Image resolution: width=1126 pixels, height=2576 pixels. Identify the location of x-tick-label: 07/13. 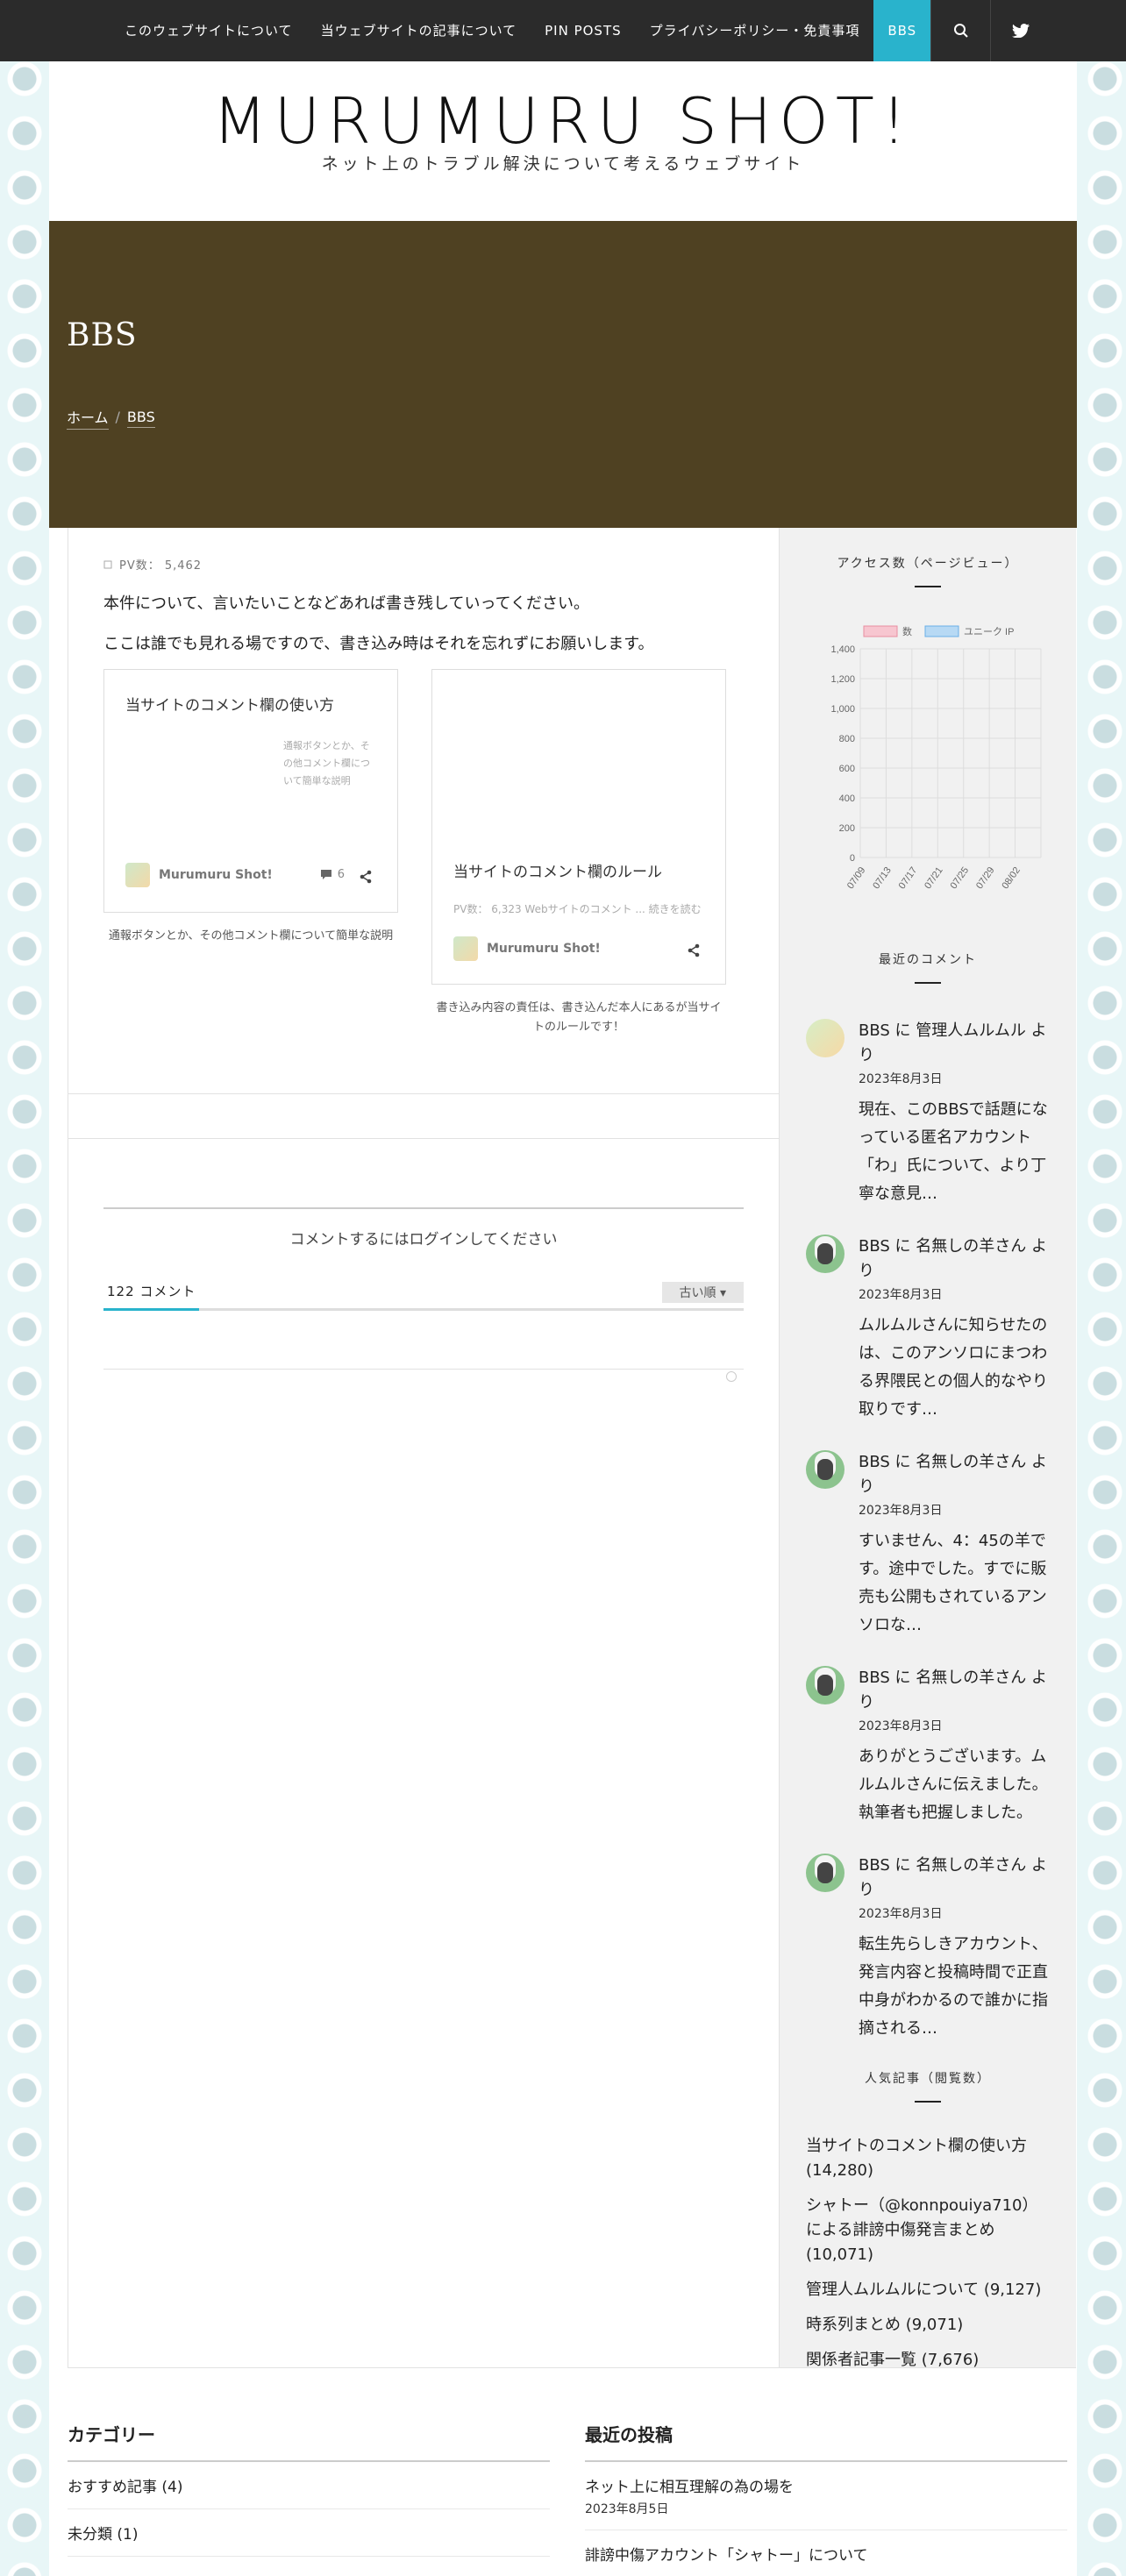
(883, 878).